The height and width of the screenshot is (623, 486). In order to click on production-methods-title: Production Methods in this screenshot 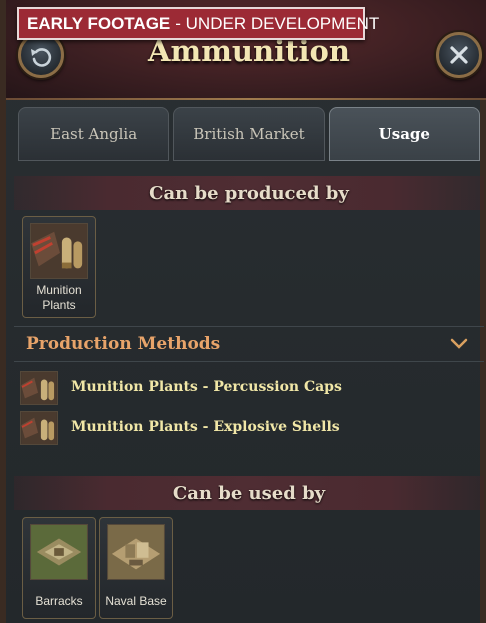, I will do `click(123, 344)`.